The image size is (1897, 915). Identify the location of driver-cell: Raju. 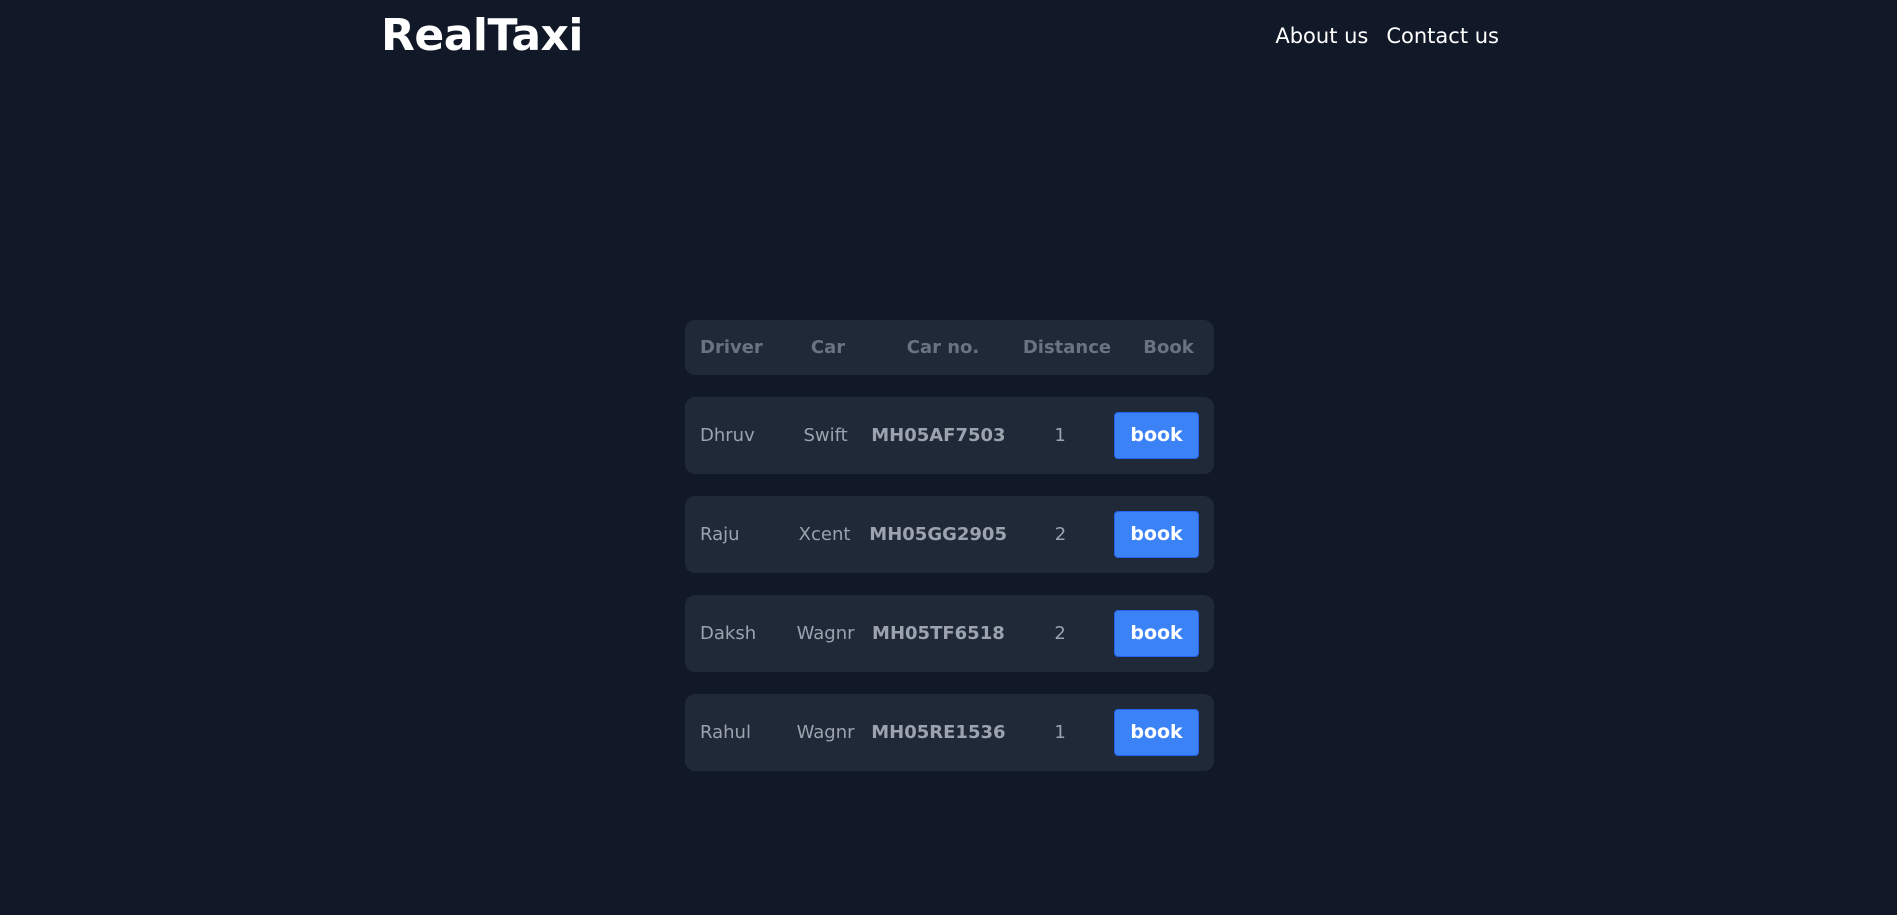
(720, 534).